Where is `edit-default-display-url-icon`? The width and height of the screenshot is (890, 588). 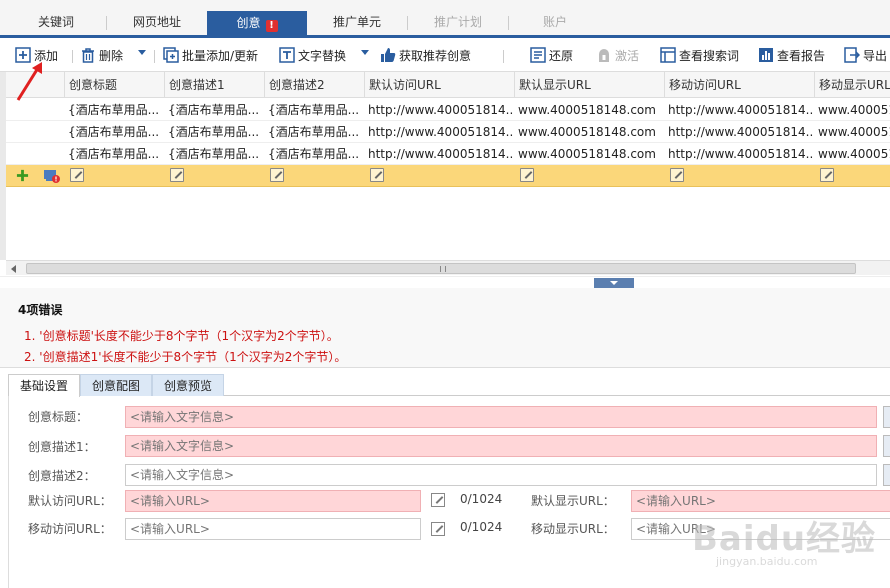
edit-default-display-url-icon is located at coordinates (527, 175).